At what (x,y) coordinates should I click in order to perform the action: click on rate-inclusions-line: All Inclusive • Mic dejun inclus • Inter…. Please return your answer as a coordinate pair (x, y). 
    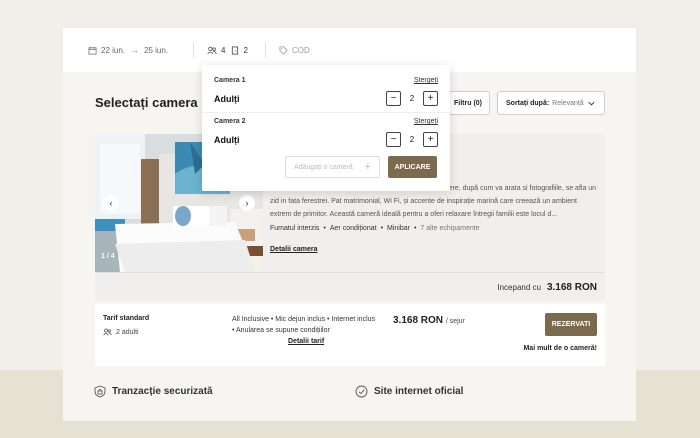
    Looking at the image, I should click on (304, 319).